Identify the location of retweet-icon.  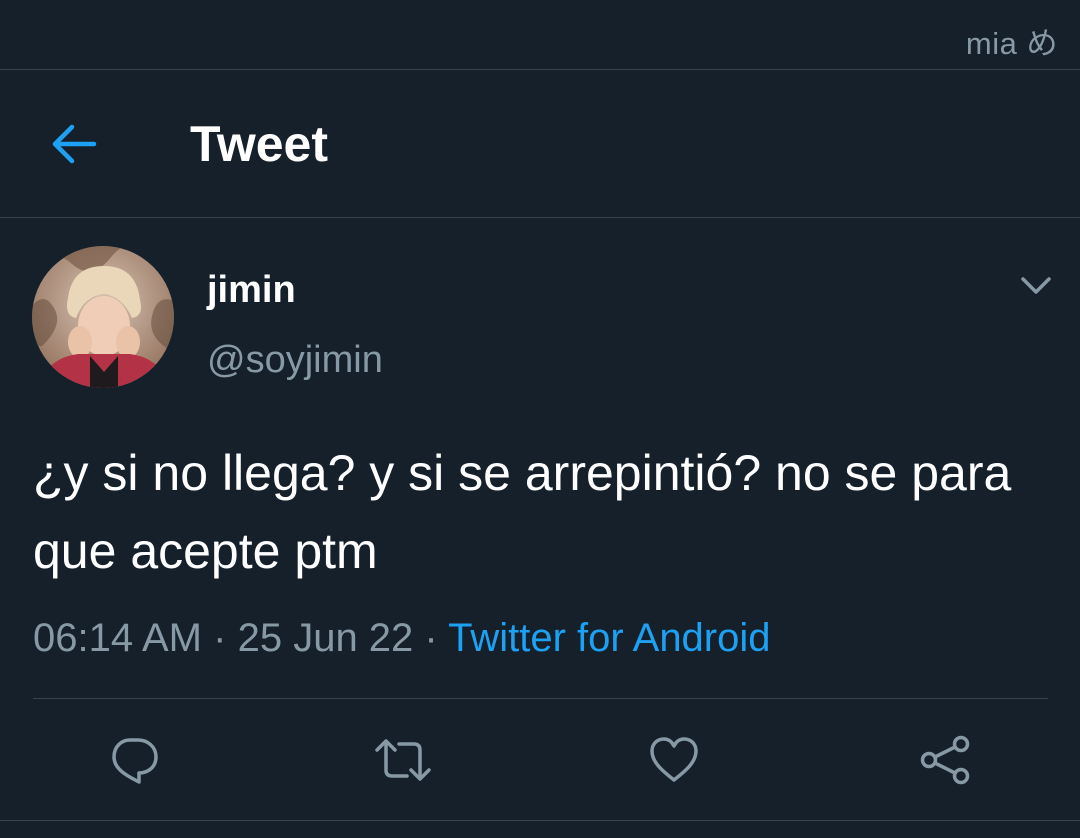
(403, 760).